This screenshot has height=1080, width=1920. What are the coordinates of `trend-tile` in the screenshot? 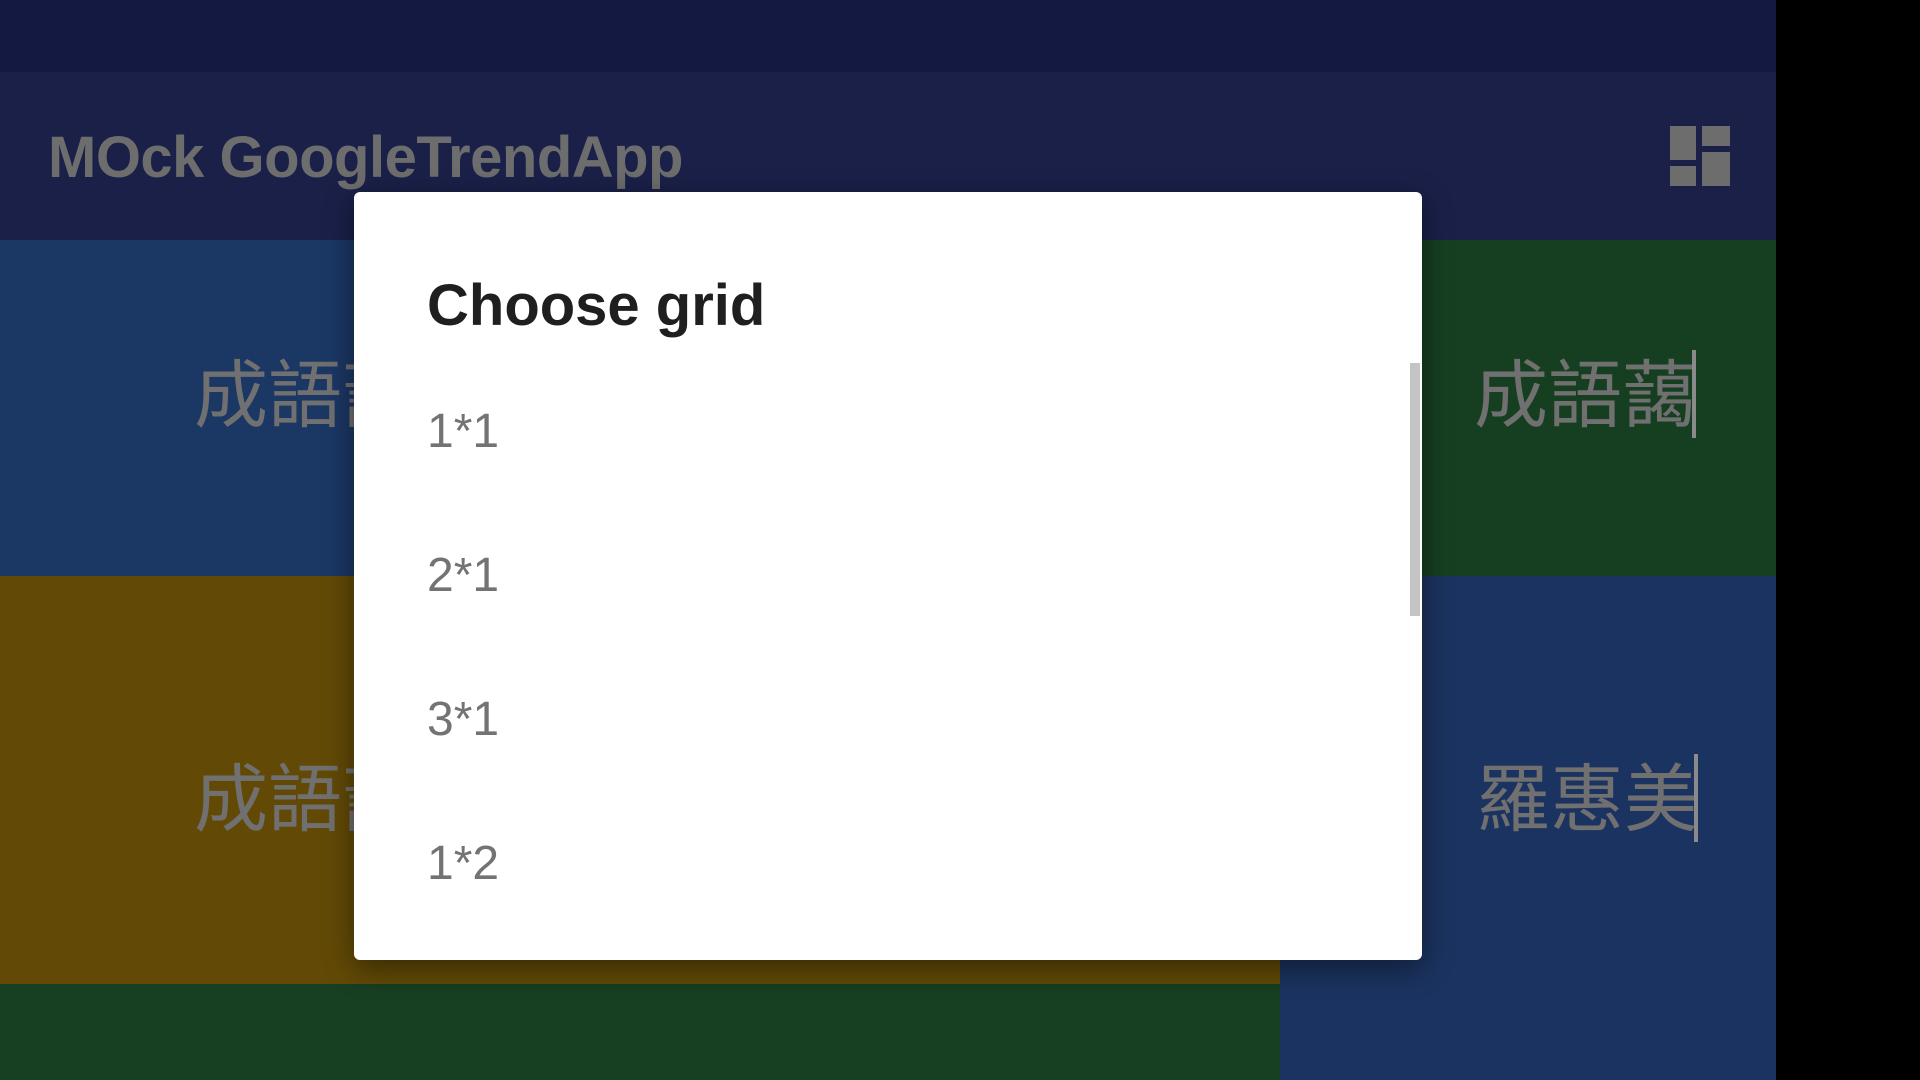 It's located at (640, 1032).